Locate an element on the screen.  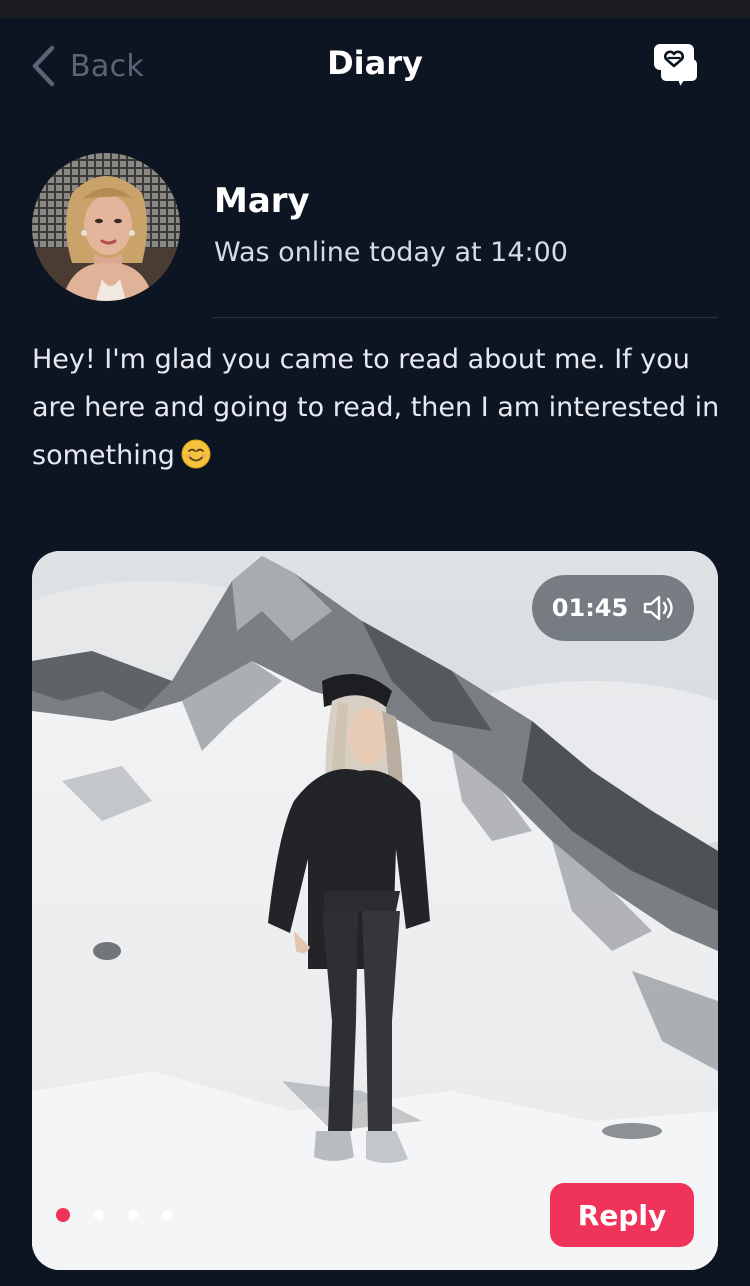
status-bar is located at coordinates (375, 9).